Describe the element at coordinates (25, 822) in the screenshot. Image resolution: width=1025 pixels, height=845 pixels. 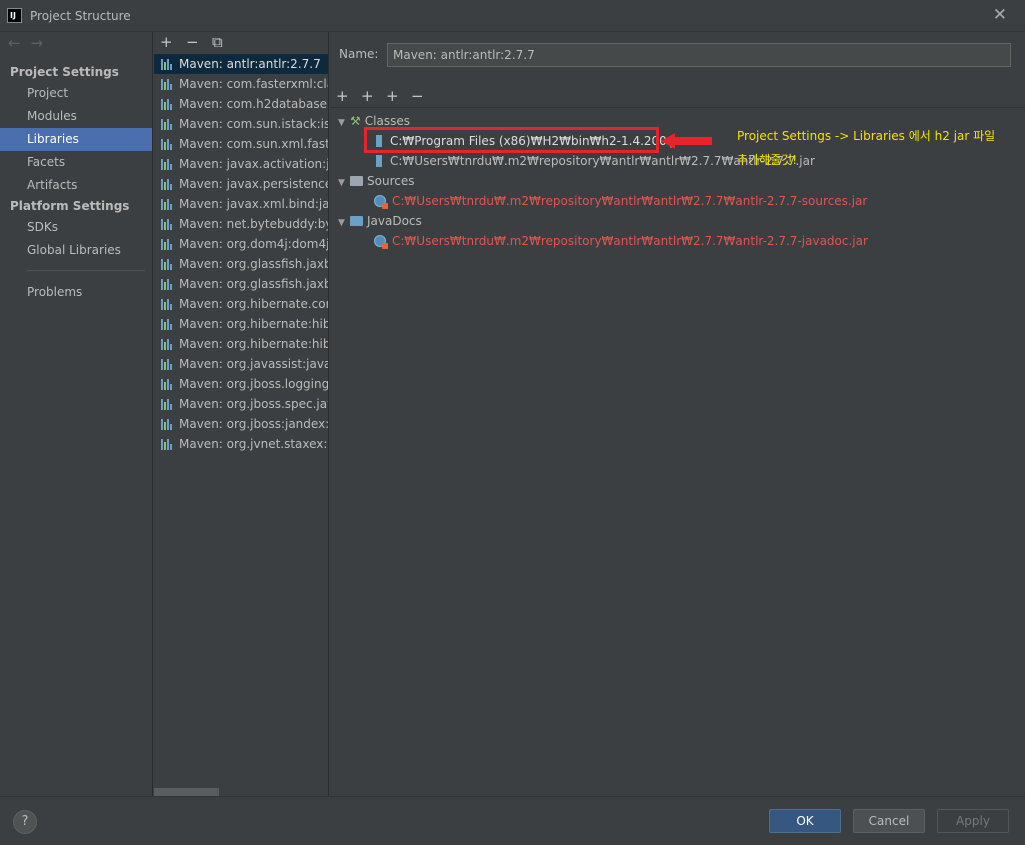
I see `help-icon: ?` at that location.